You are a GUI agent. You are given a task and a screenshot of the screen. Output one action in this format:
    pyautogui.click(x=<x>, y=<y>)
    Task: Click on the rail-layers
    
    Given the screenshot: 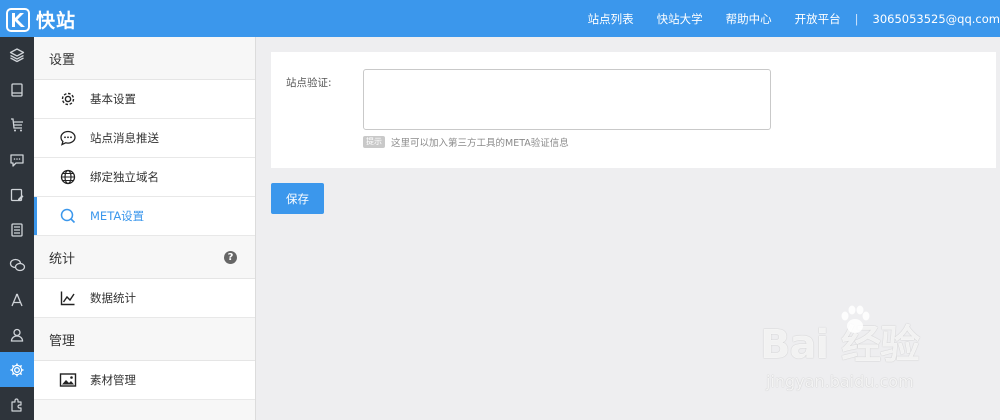 What is the action you would take?
    pyautogui.click(x=17, y=54)
    